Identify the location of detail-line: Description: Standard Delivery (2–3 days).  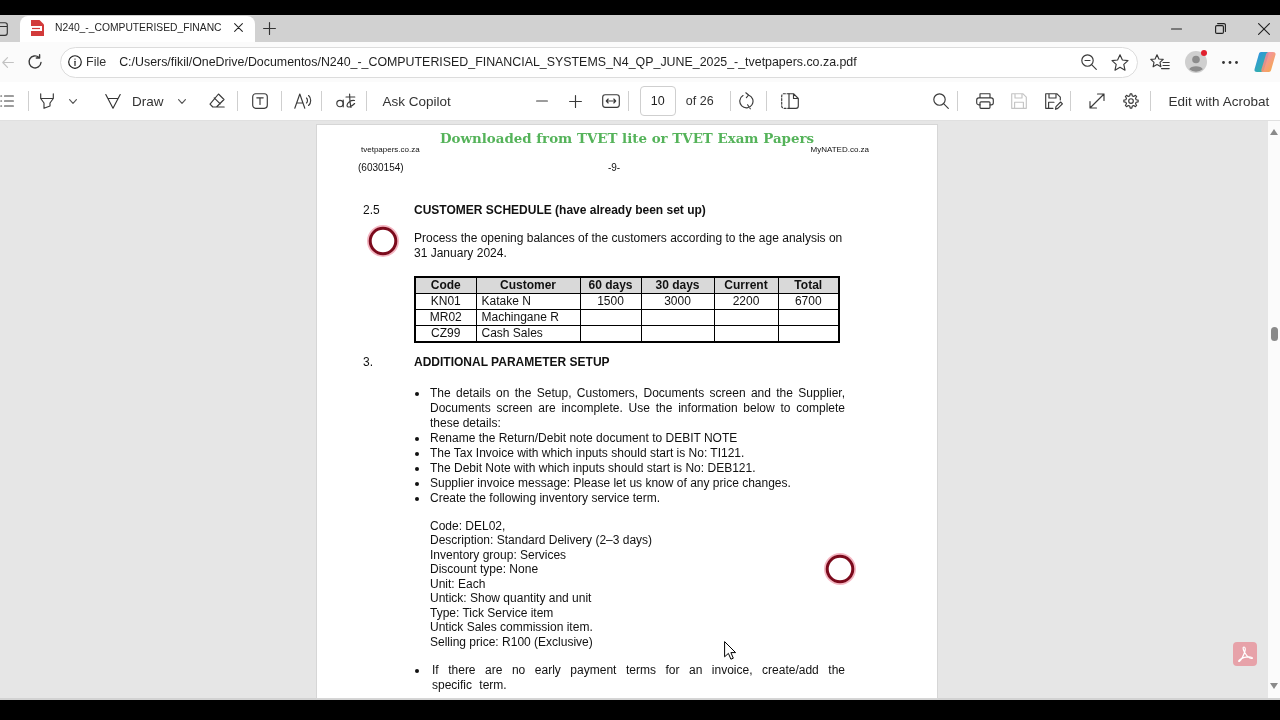
(541, 540).